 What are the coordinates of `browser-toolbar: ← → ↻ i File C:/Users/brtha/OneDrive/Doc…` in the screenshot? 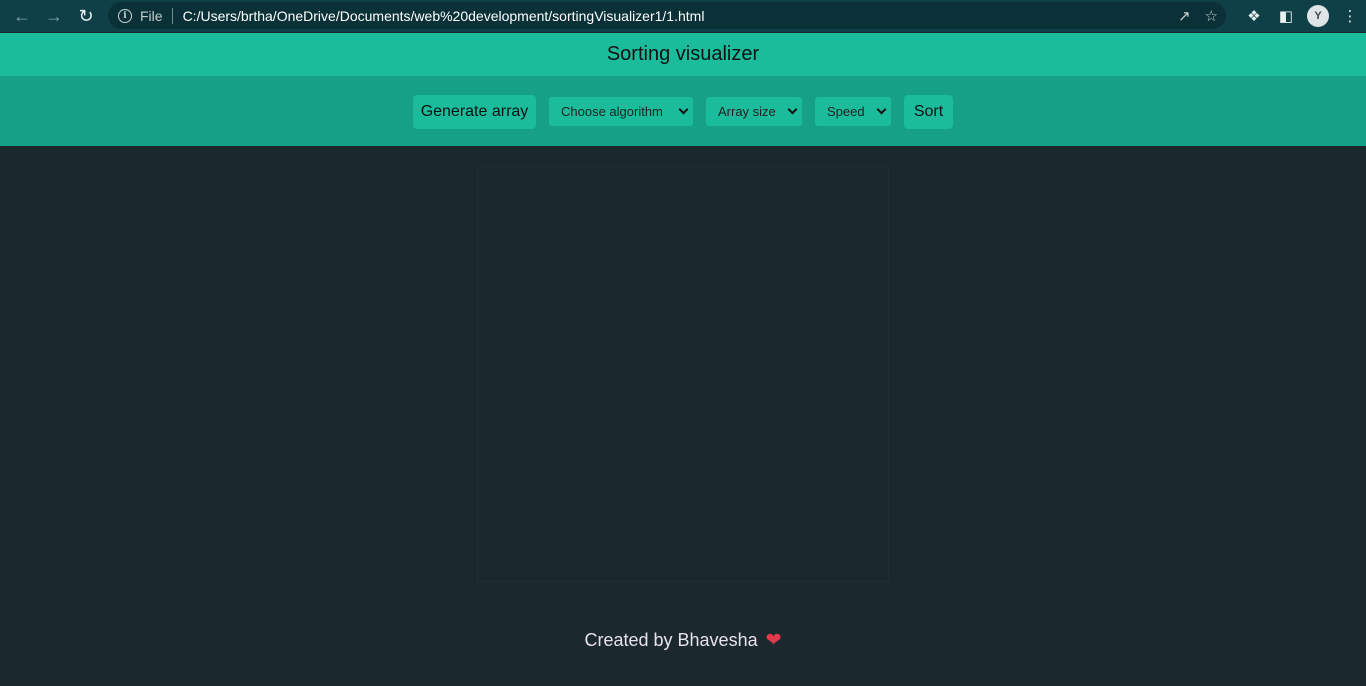 It's located at (683, 16).